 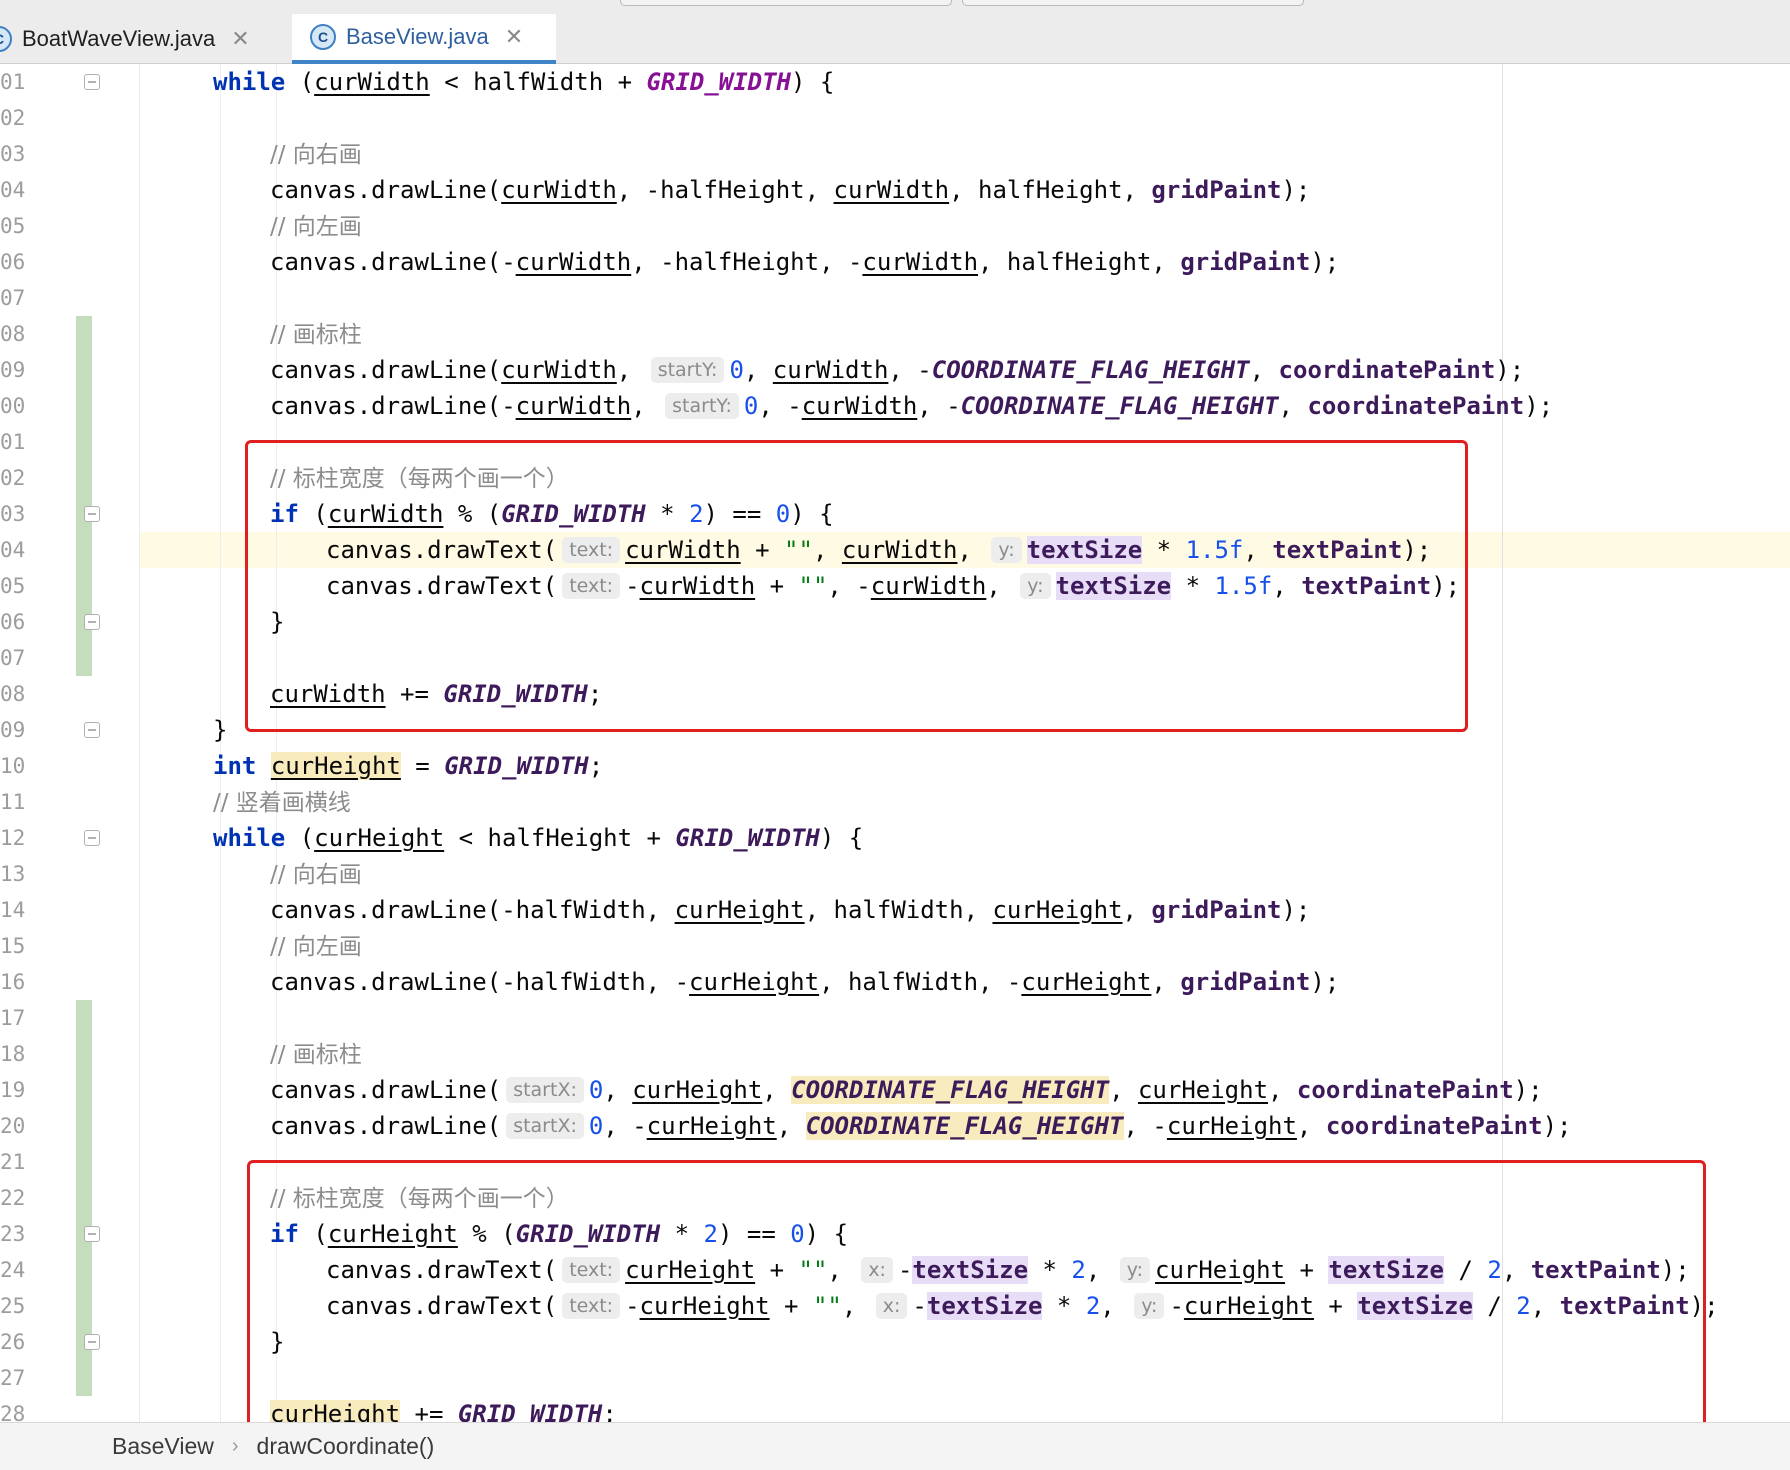 I want to click on chevron-right-icon: ›, so click(x=235, y=1446).